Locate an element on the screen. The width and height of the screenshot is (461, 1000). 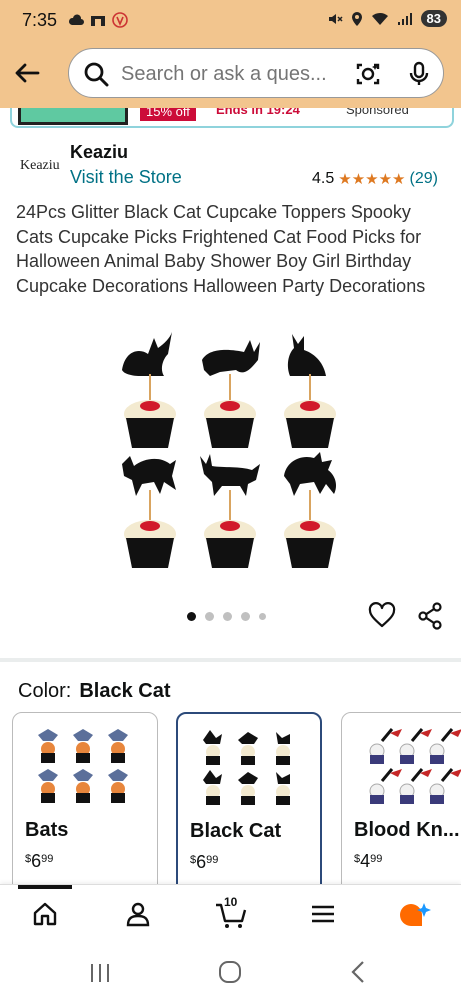
nav-menu is located at coordinates (323, 916).